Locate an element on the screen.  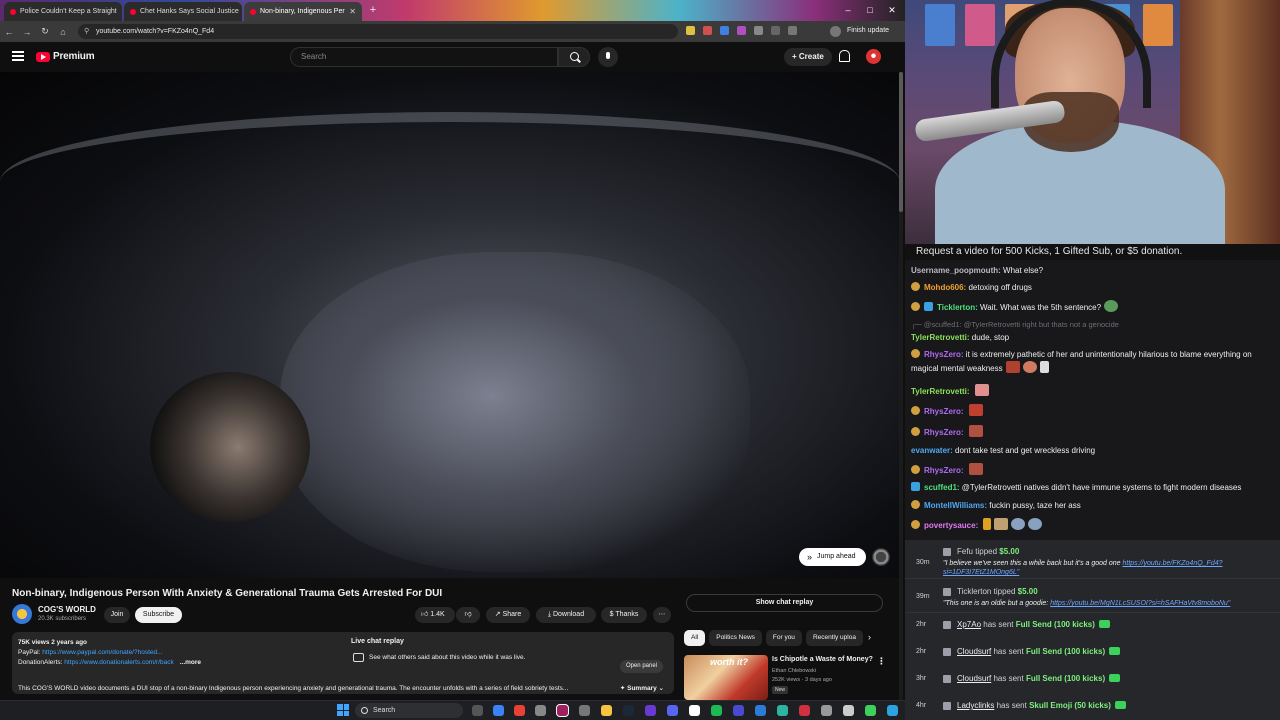
tip-name: Ladyclinks is located at coordinates (975, 705).